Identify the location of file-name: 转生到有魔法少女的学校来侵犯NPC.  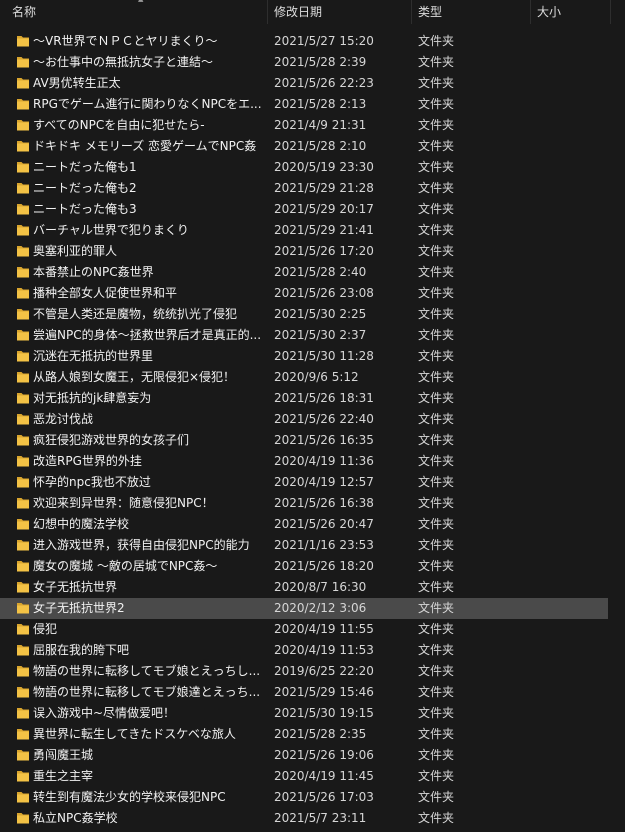
(129, 797).